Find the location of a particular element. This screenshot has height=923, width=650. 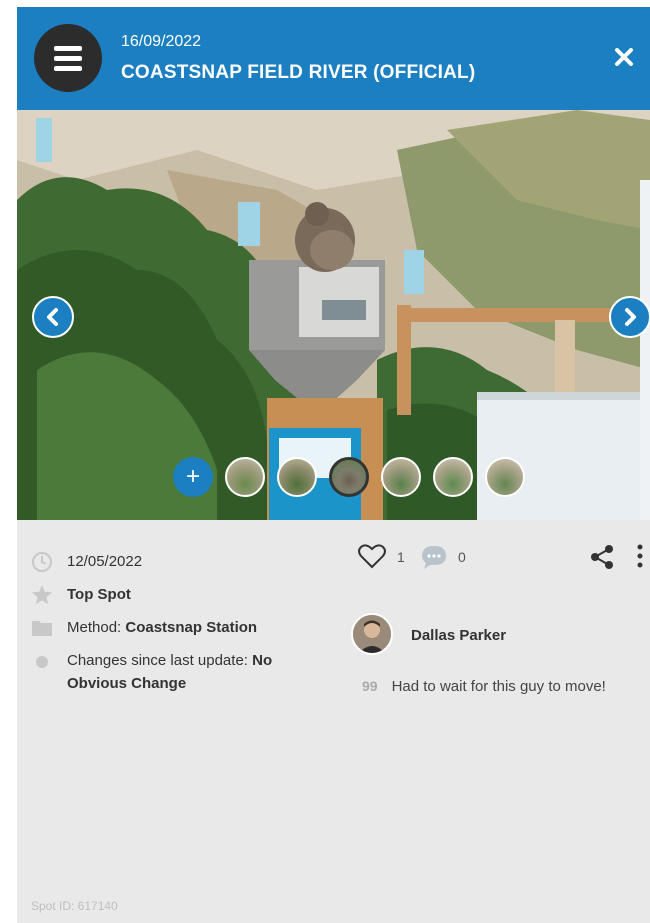

header-date: 16/09/2022 is located at coordinates (161, 41).